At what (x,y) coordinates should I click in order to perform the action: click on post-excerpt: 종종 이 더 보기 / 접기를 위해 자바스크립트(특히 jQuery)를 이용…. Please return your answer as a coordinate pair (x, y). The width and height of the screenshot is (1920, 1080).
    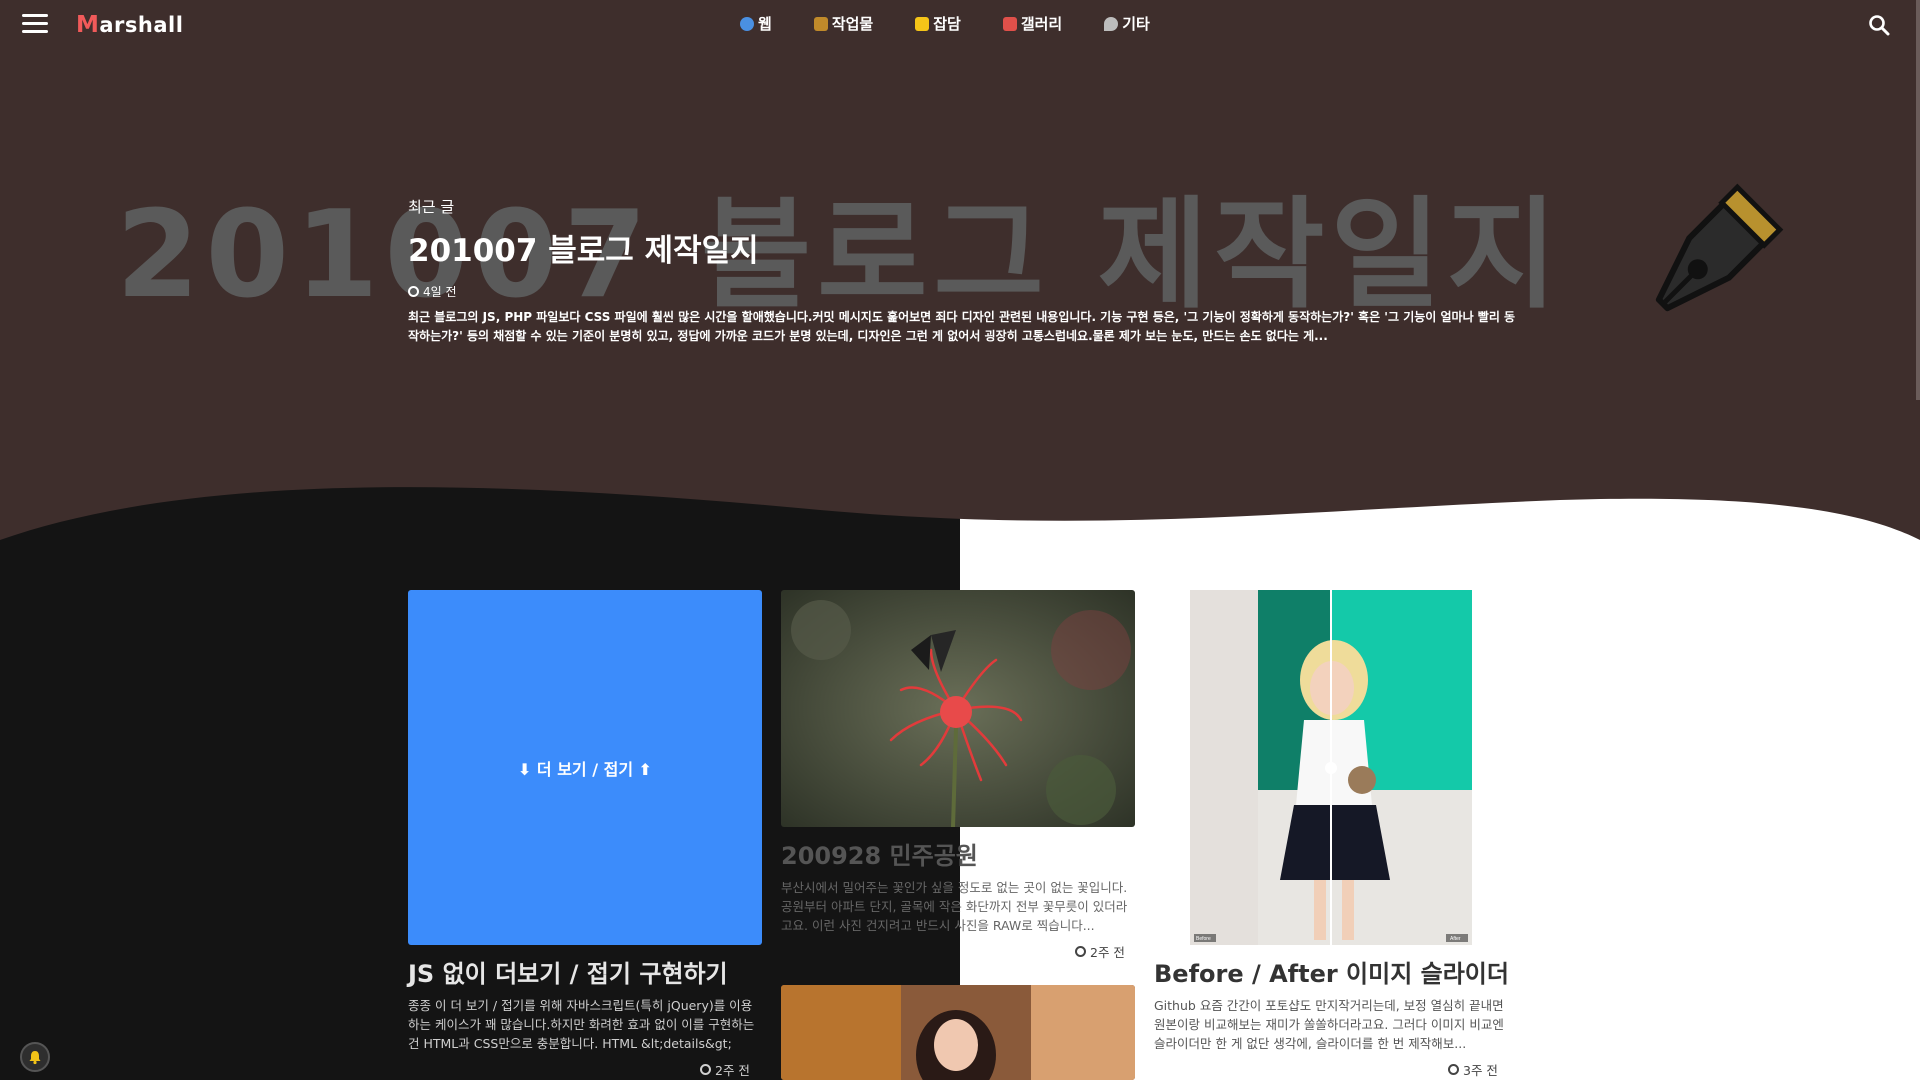
    Looking at the image, I should click on (581, 1024).